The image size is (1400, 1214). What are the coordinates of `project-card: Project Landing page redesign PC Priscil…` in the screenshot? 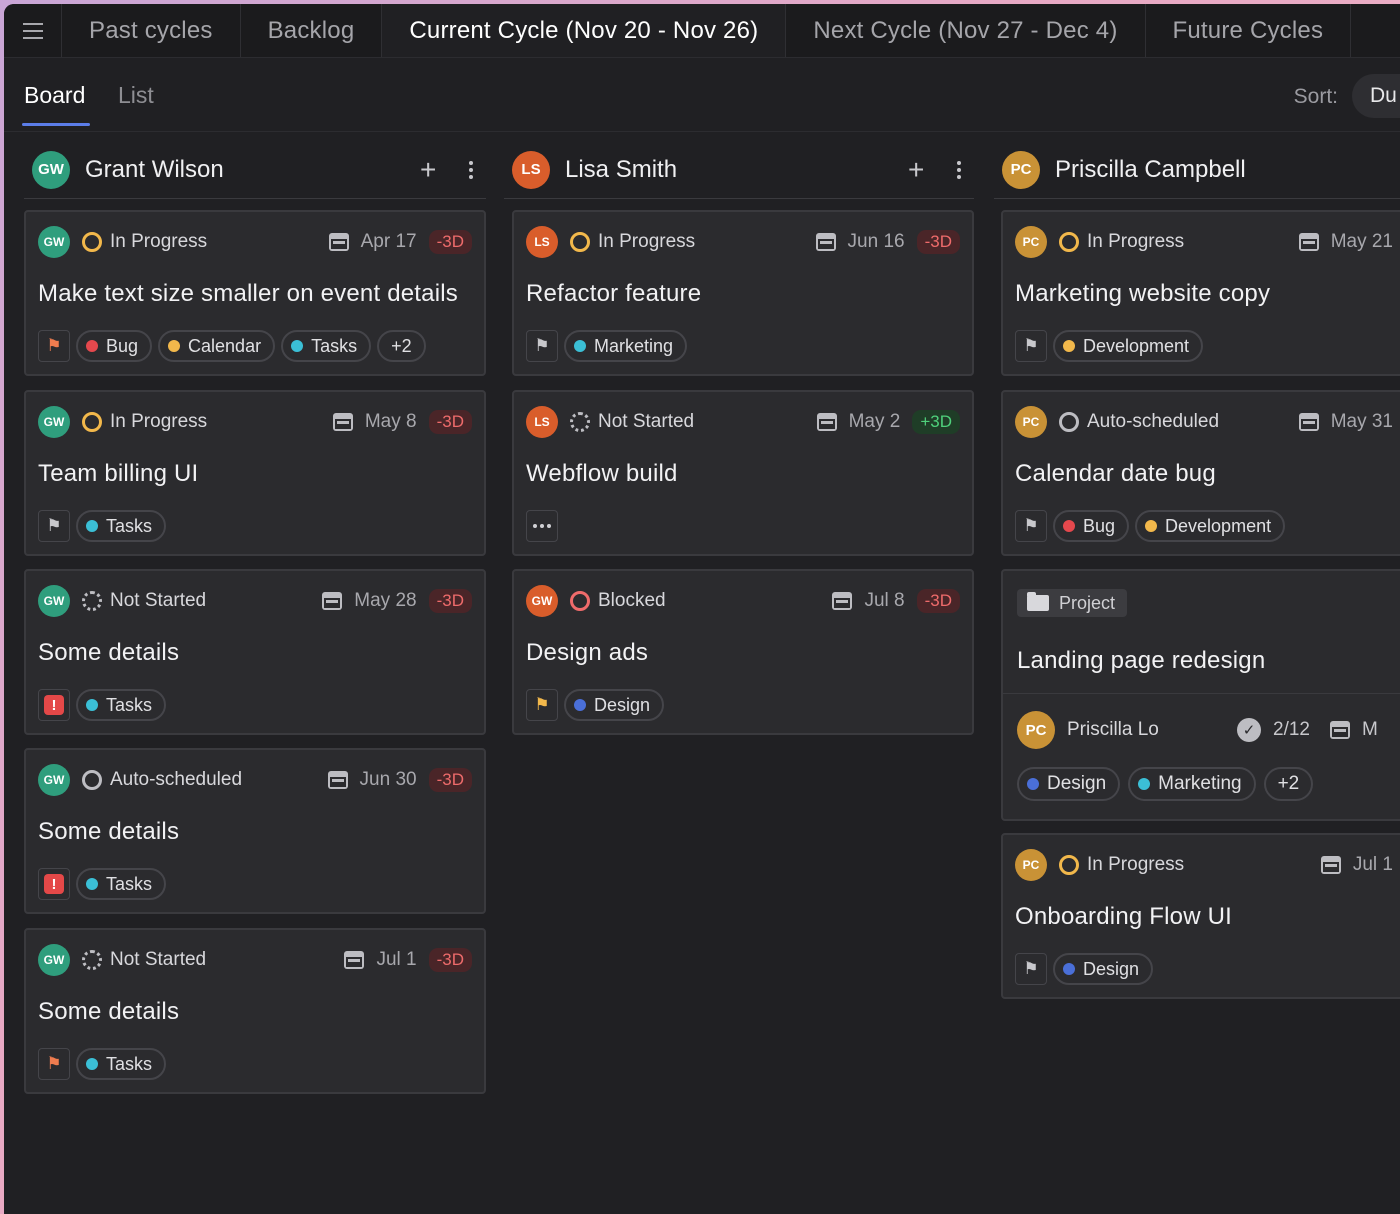 It's located at (1200, 695).